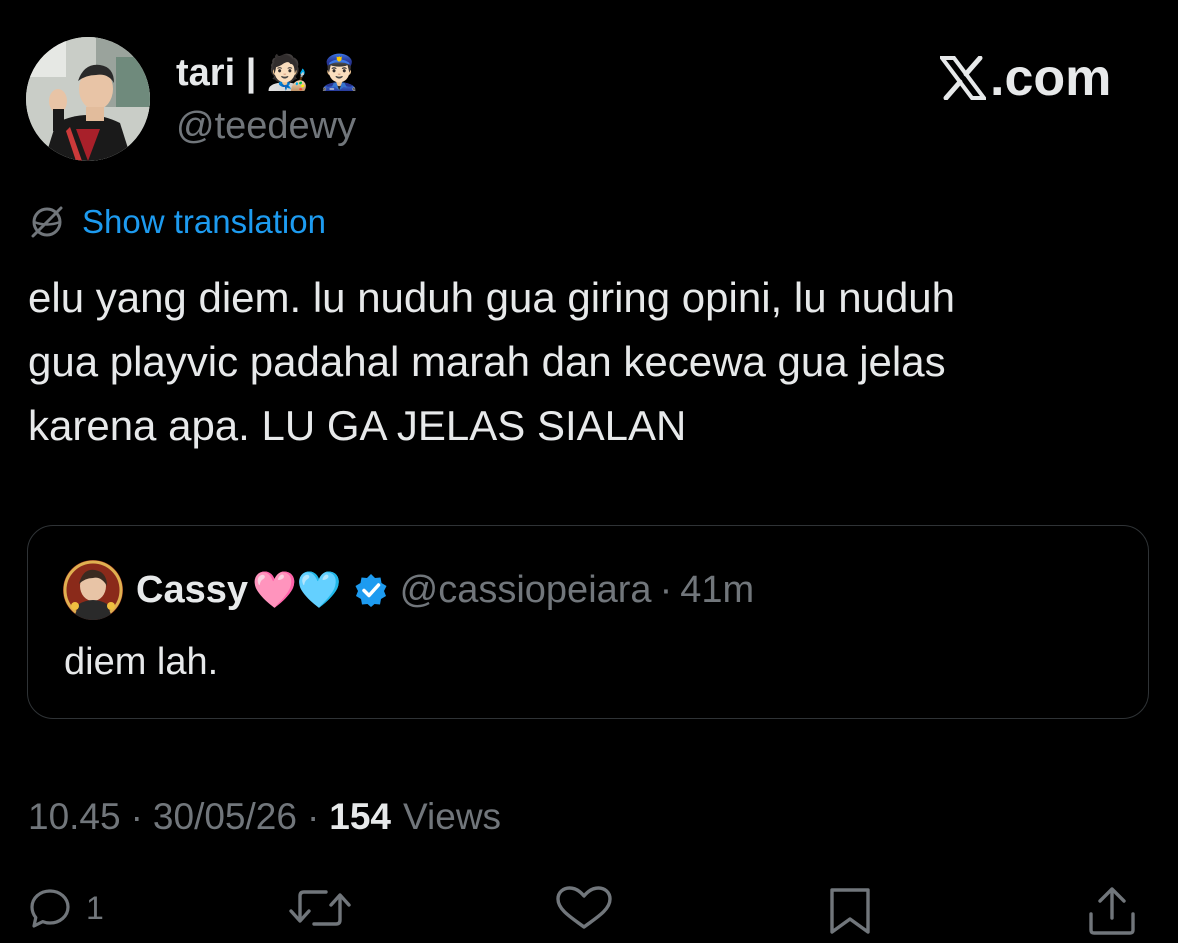  I want to click on tweet-meta: 10.45 · 30/05/26 · 154 Views, so click(264, 817).